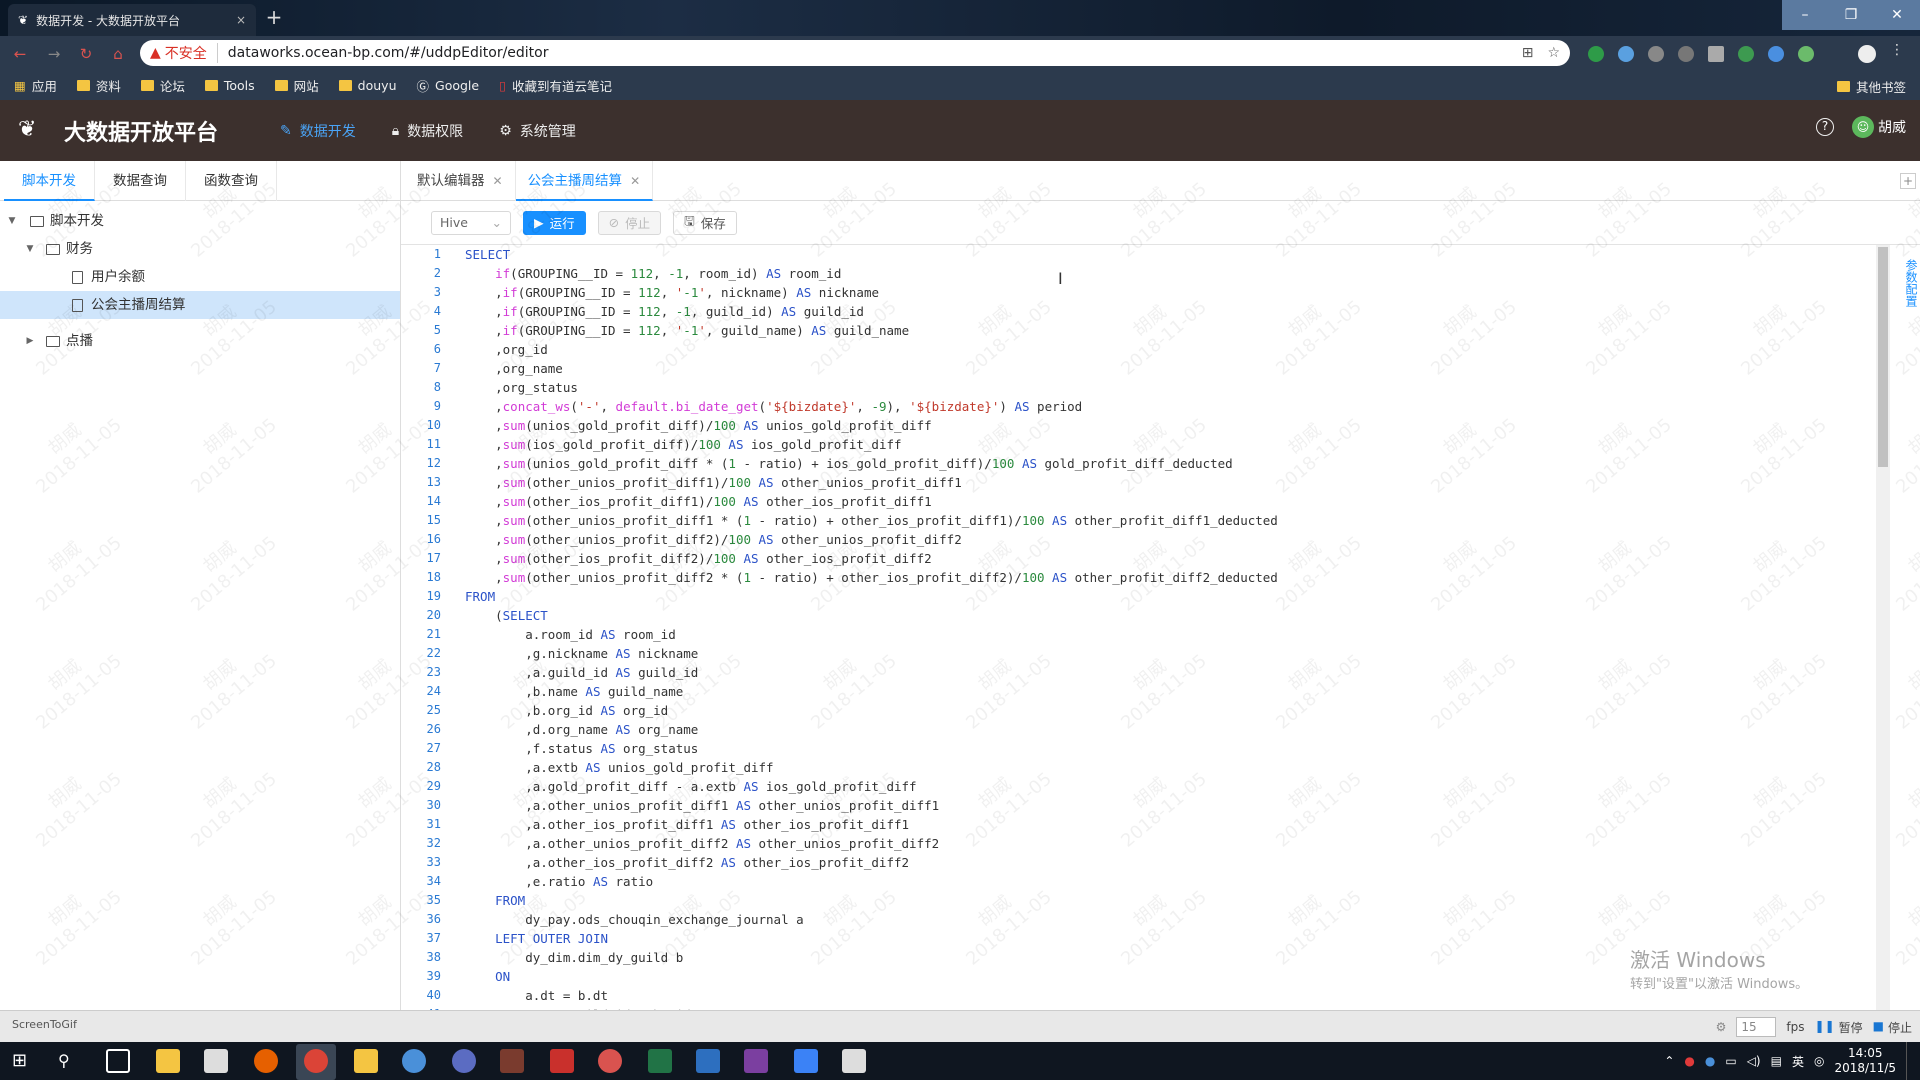 This screenshot has width=1920, height=1080. Describe the element at coordinates (1730, 1061) in the screenshot. I see `network-icon: ▭` at that location.